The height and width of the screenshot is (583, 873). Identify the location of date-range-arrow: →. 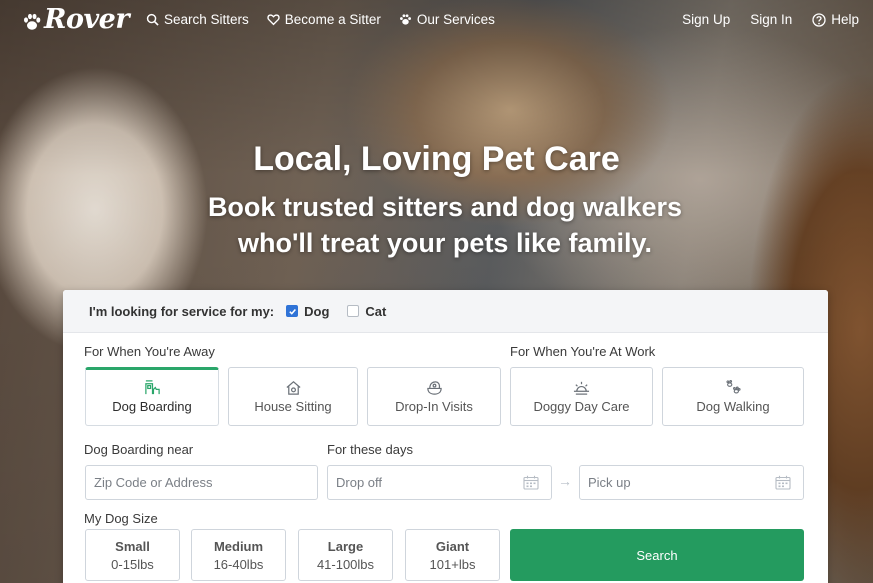
(565, 481).